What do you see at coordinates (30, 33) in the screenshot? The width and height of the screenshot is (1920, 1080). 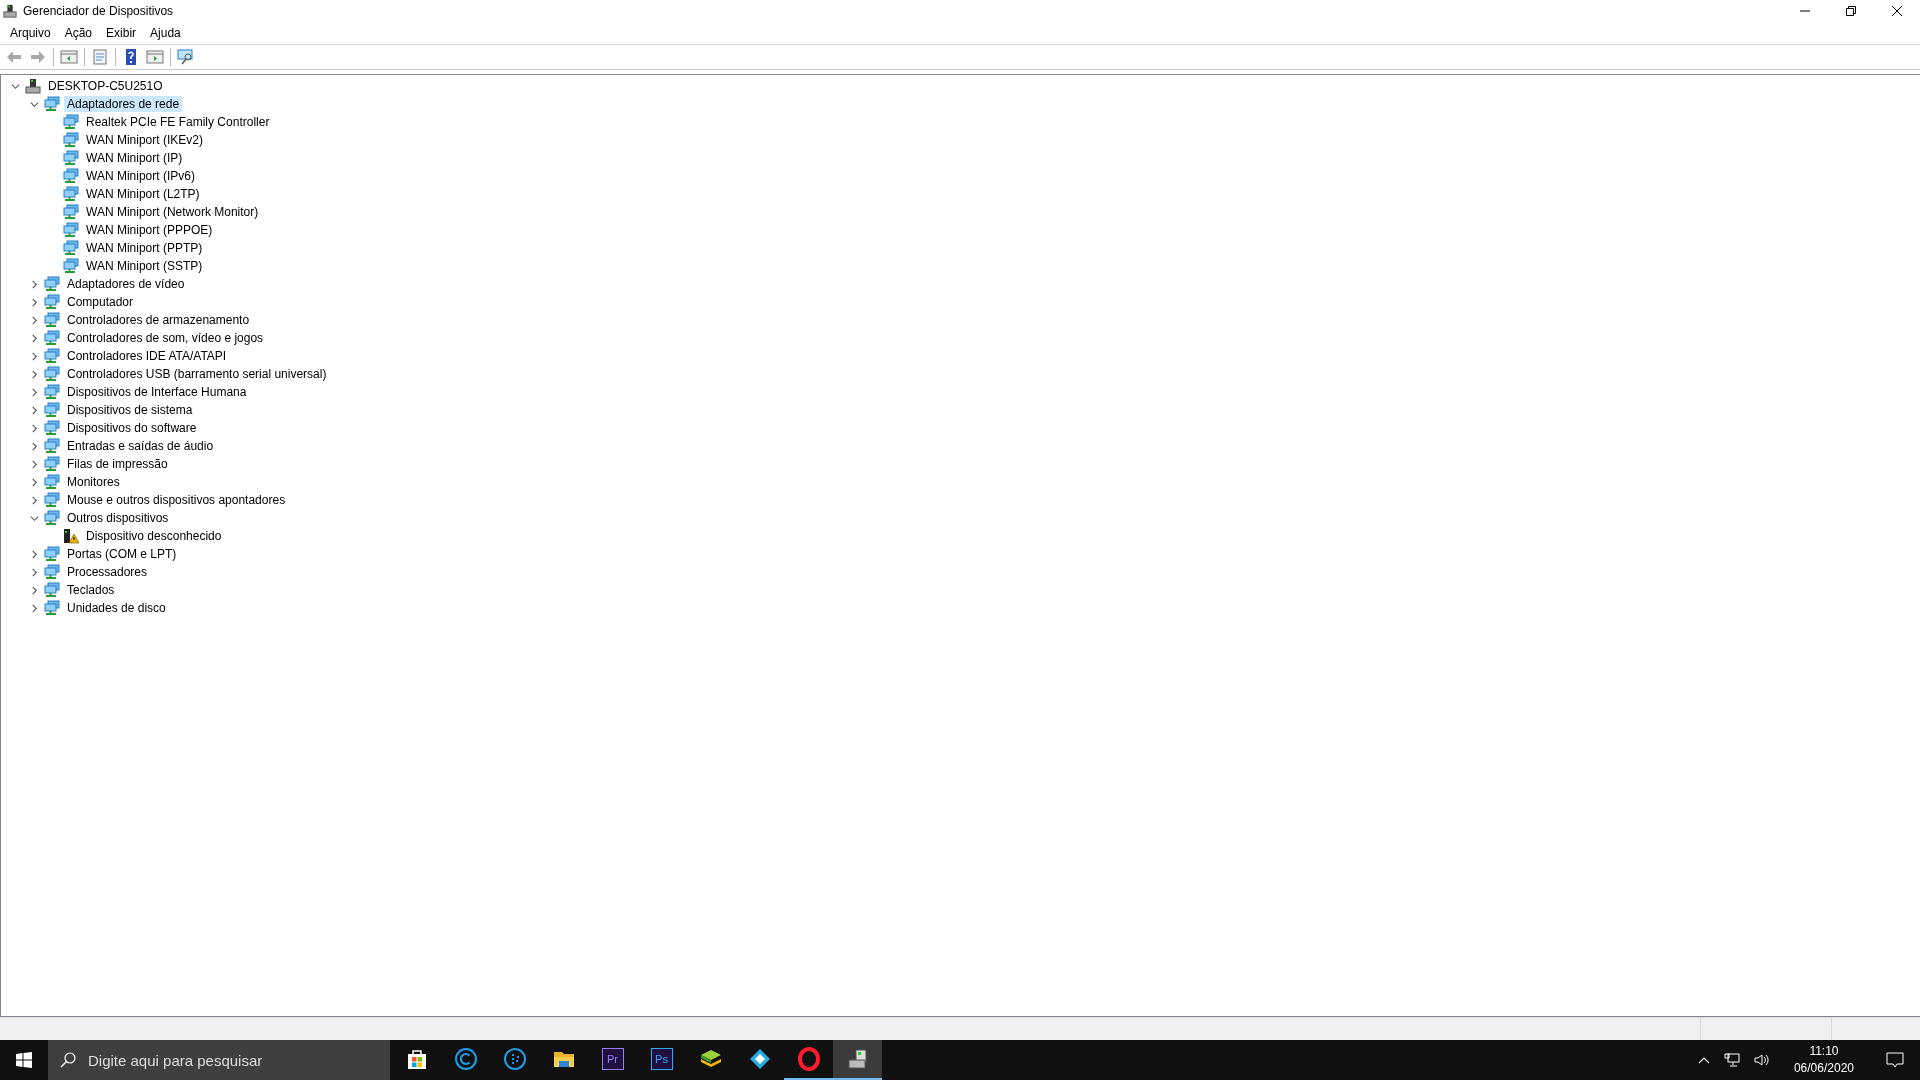 I see `menu-item: Arquivo` at bounding box center [30, 33].